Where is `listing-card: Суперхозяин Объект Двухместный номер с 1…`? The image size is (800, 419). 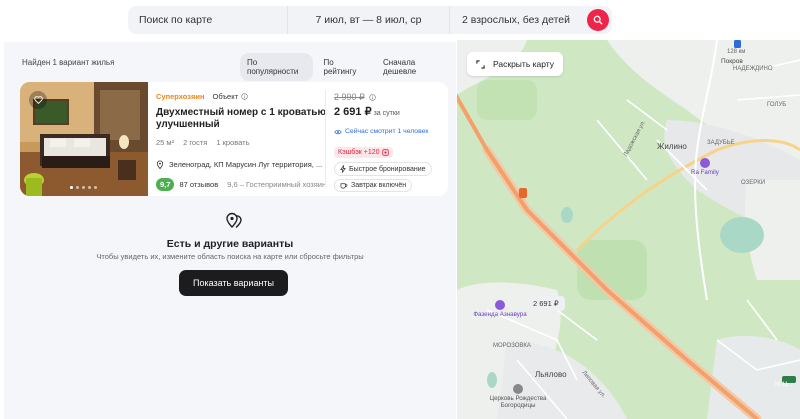 listing-card: Суперхозяин Объект Двухместный номер с 1… is located at coordinates (234, 139).